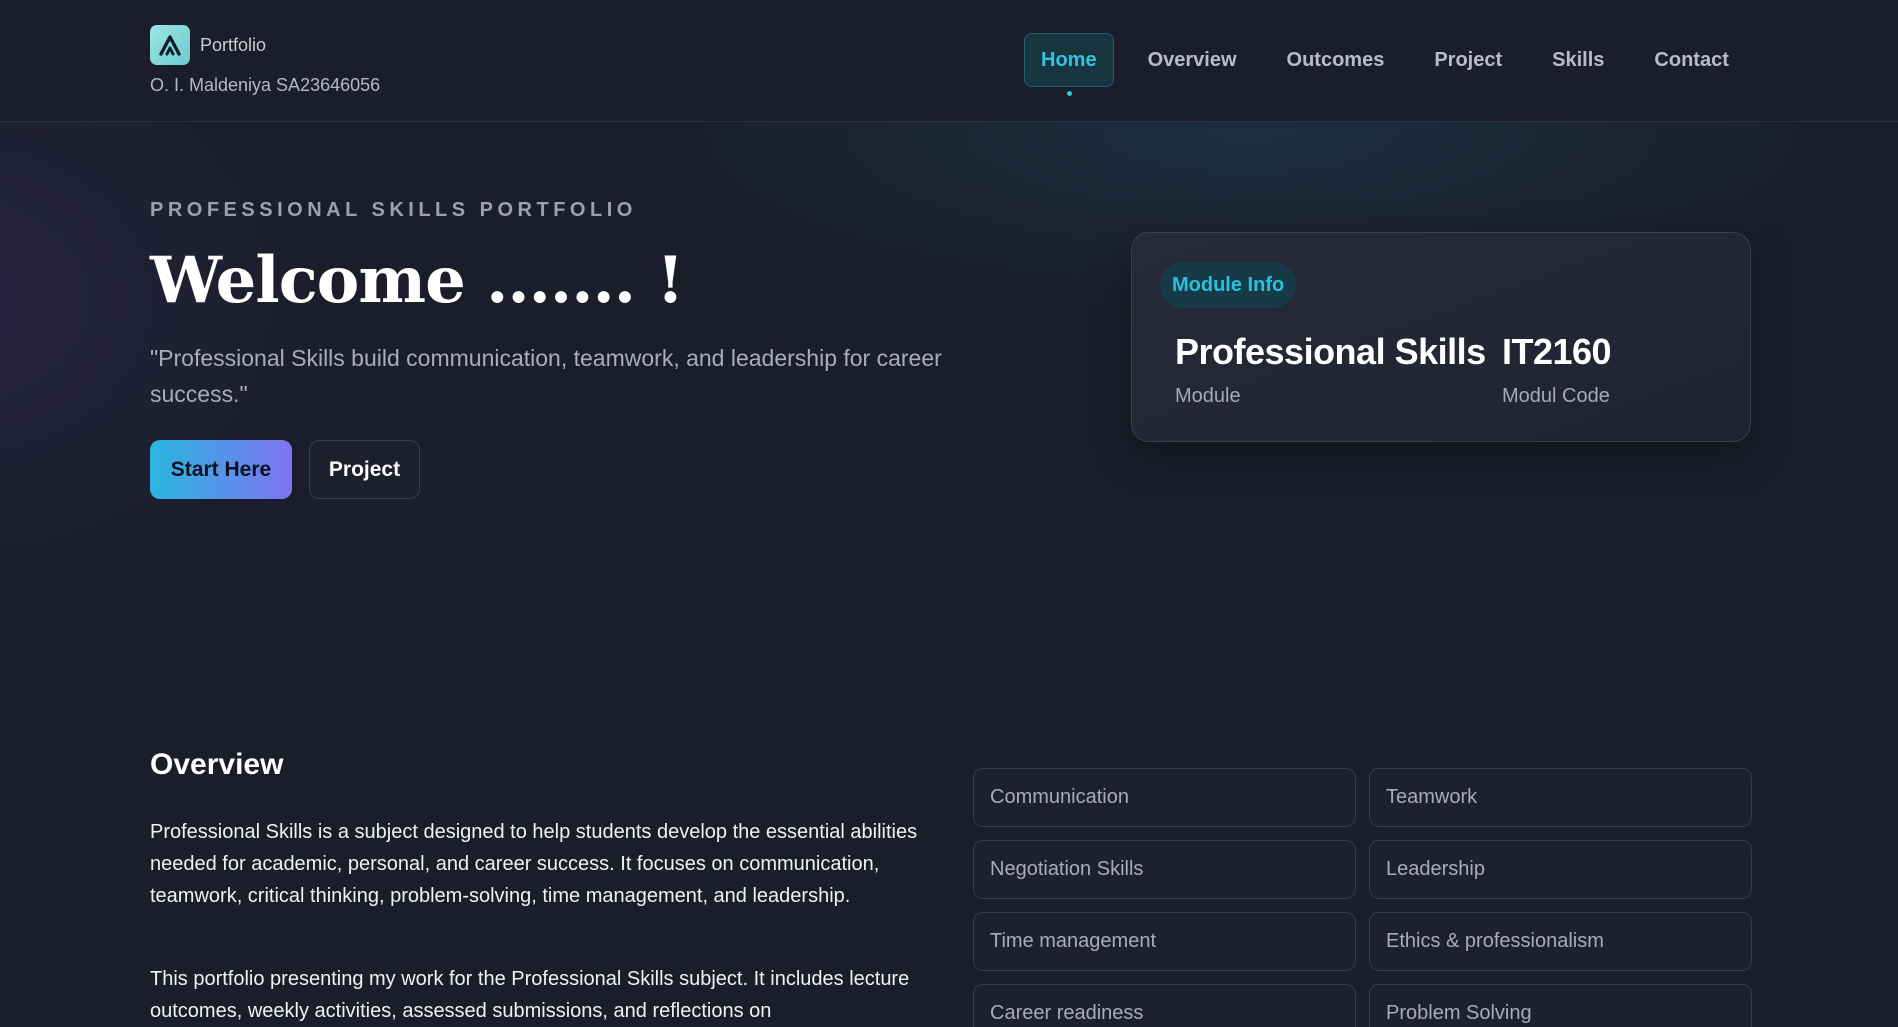 This screenshot has width=1898, height=1027. What do you see at coordinates (233, 44) in the screenshot?
I see `brand-title: Portfolio` at bounding box center [233, 44].